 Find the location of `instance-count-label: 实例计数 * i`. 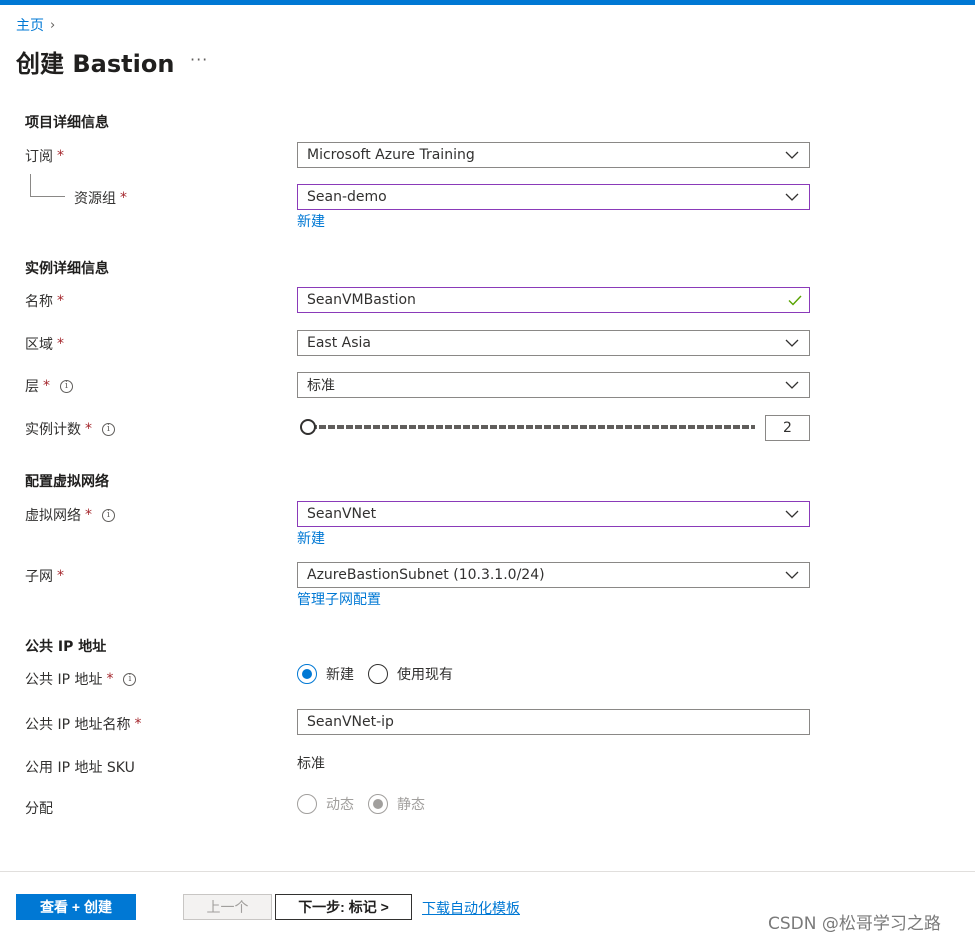

instance-count-label: 实例计数 * i is located at coordinates (70, 429).